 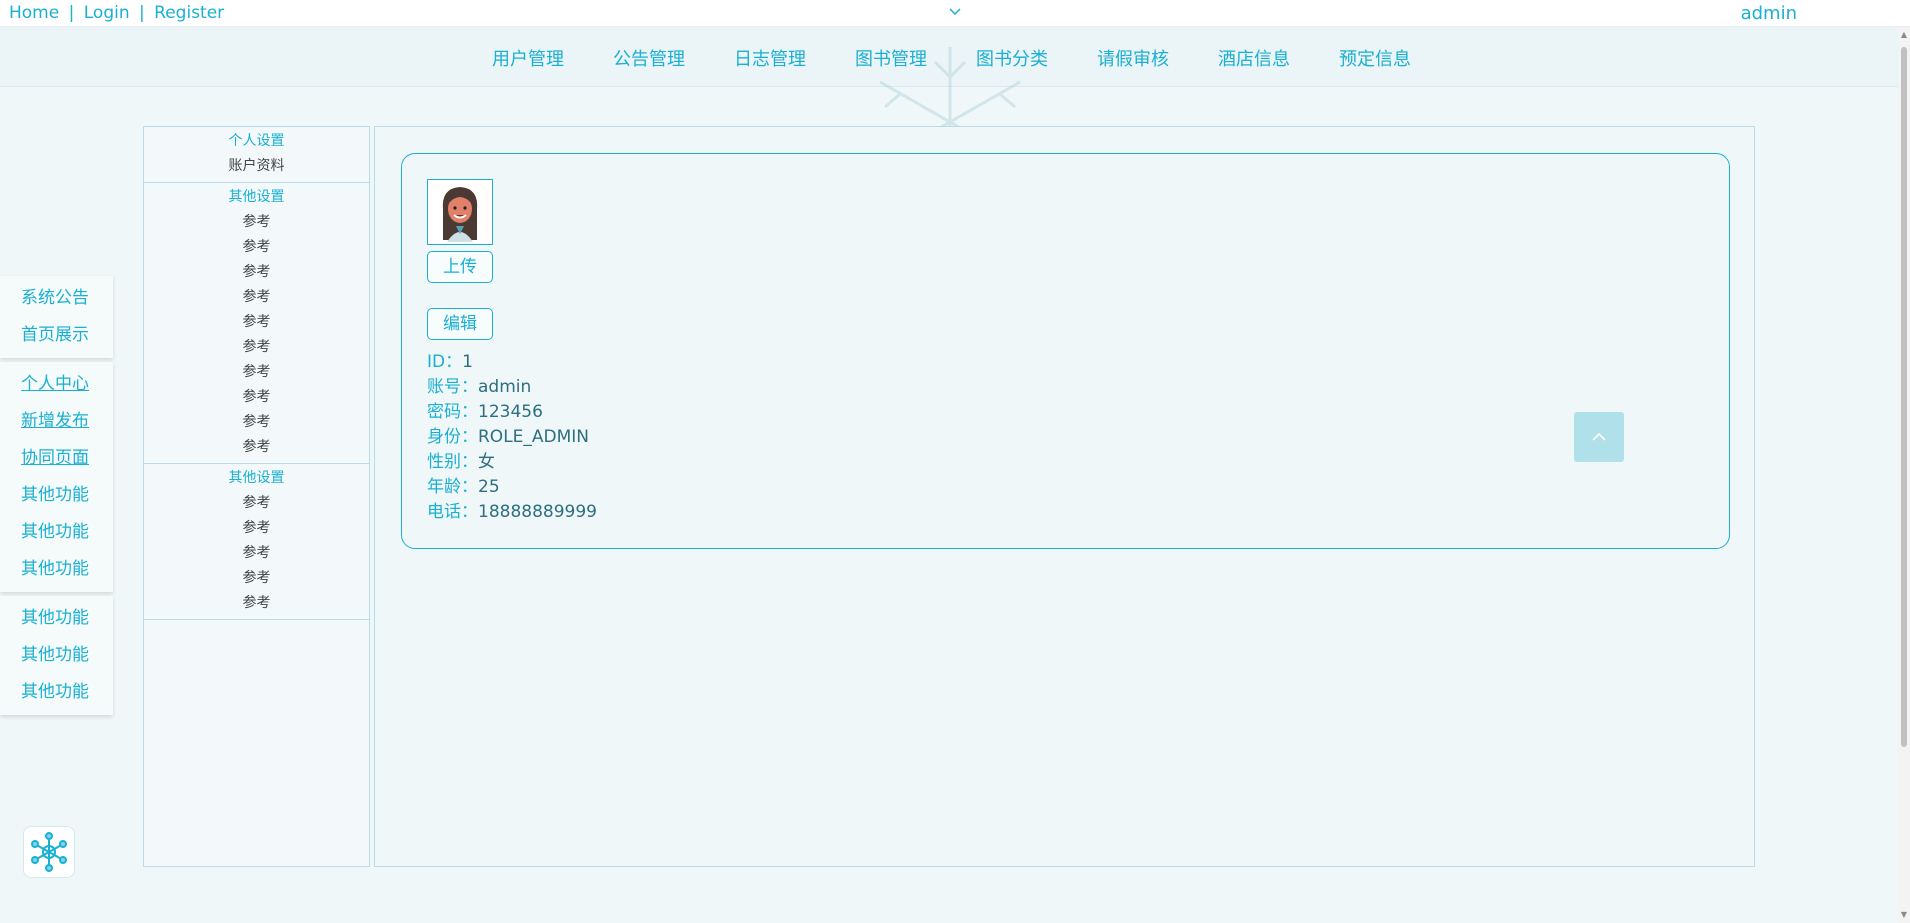 I want to click on field-value: 123456, so click(x=510, y=412).